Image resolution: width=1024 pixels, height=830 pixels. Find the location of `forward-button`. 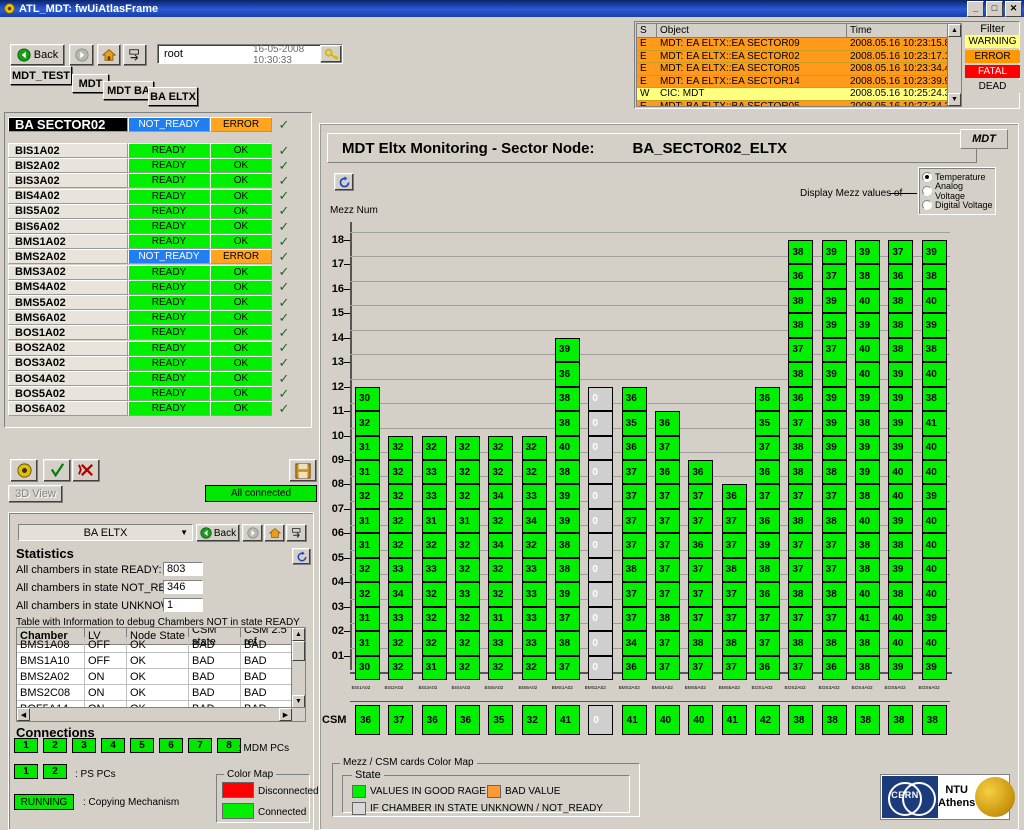

forward-button is located at coordinates (81, 55).